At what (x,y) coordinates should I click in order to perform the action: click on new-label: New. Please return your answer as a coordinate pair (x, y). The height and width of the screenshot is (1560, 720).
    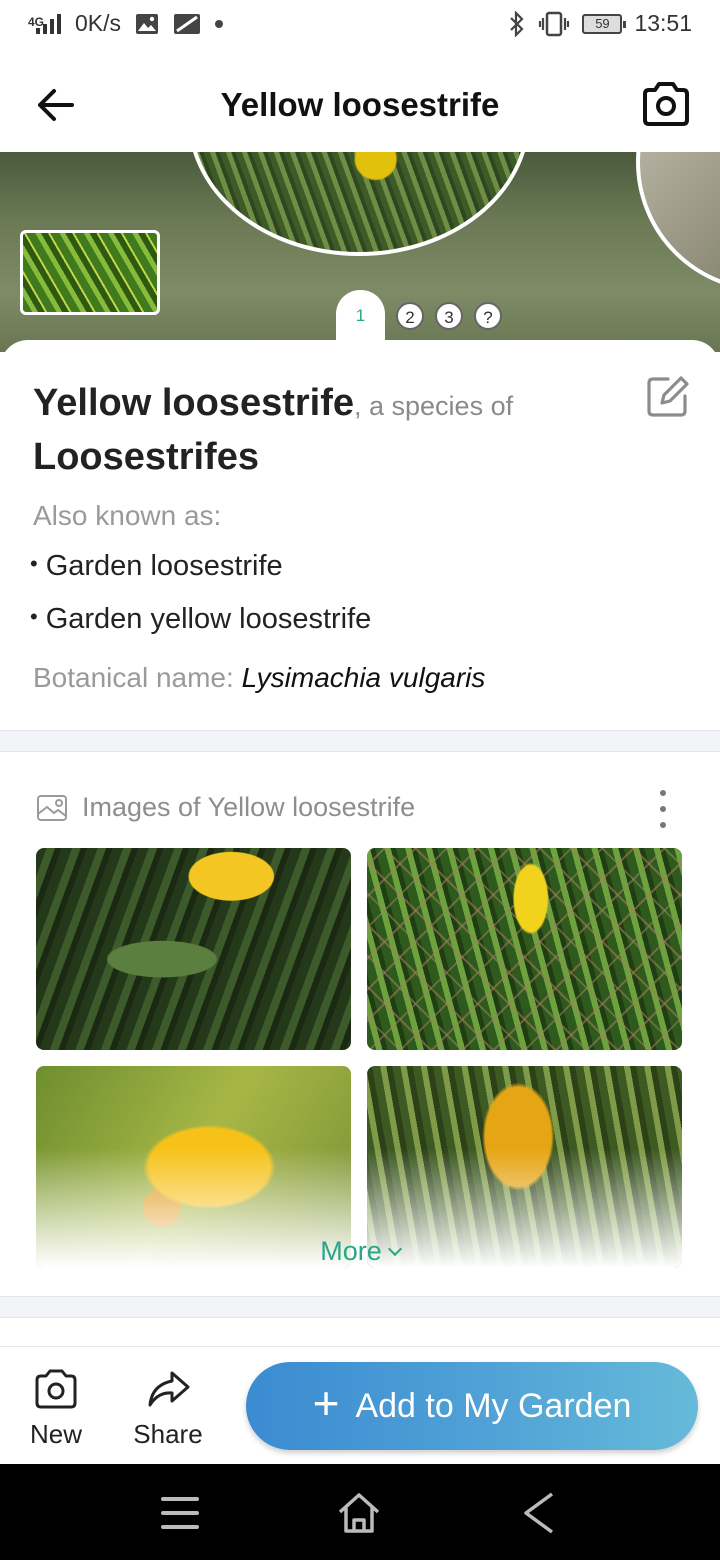
    Looking at the image, I should click on (55, 1434).